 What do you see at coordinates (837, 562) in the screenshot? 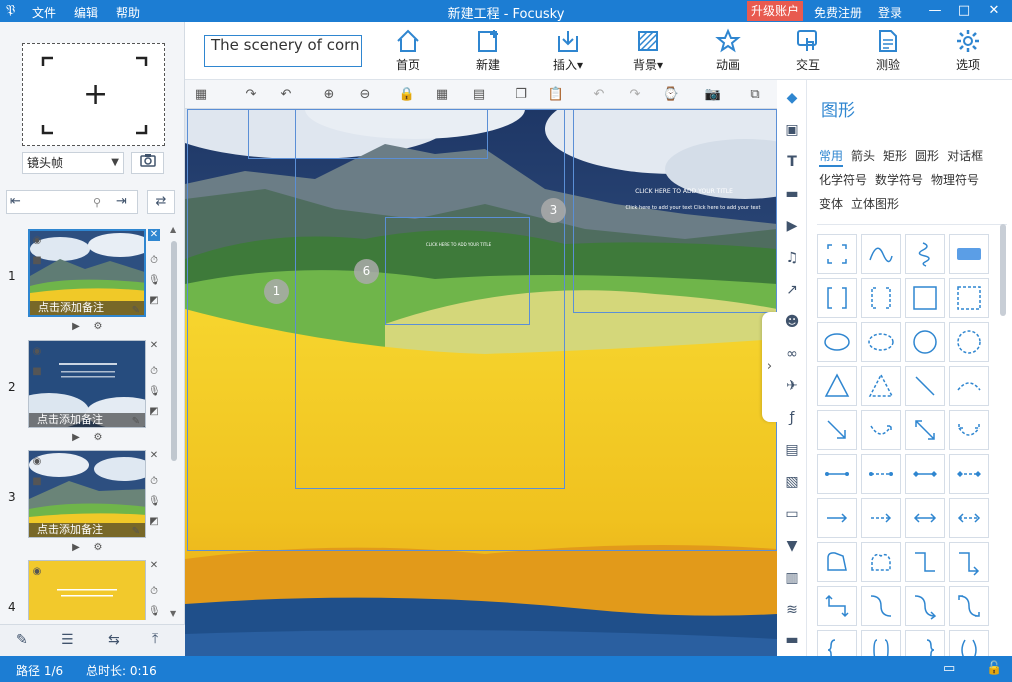
I see `shape-freeform` at bounding box center [837, 562].